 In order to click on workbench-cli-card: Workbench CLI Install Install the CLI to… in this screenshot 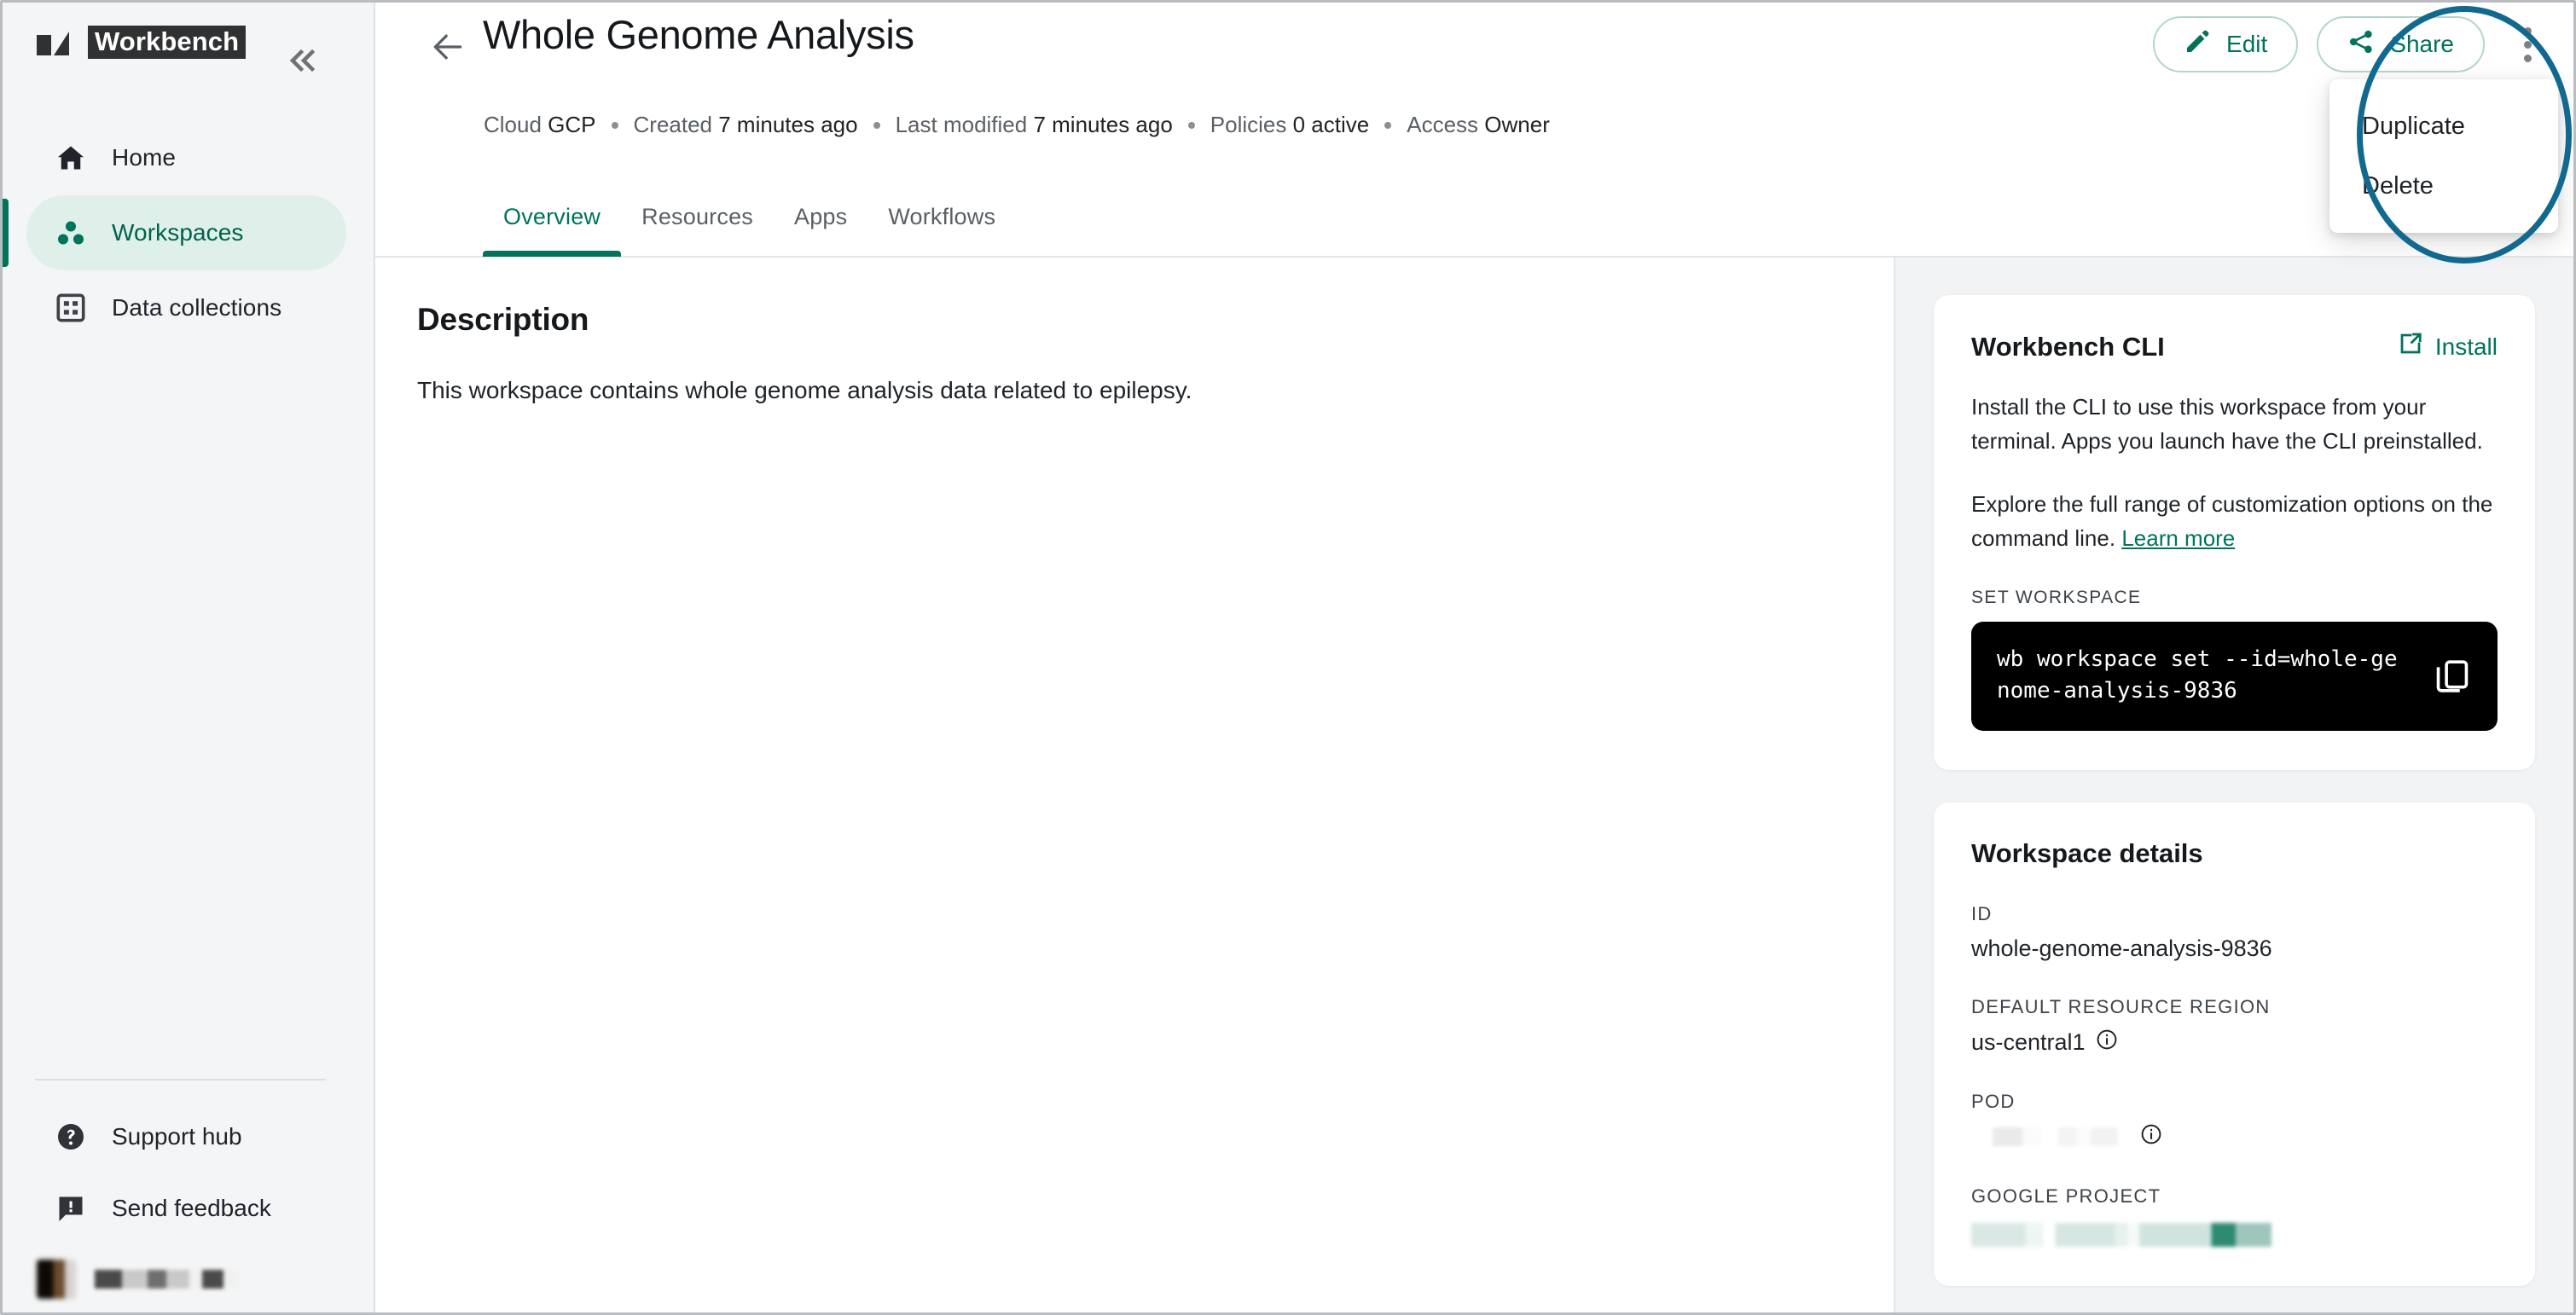, I will do `click(2234, 532)`.